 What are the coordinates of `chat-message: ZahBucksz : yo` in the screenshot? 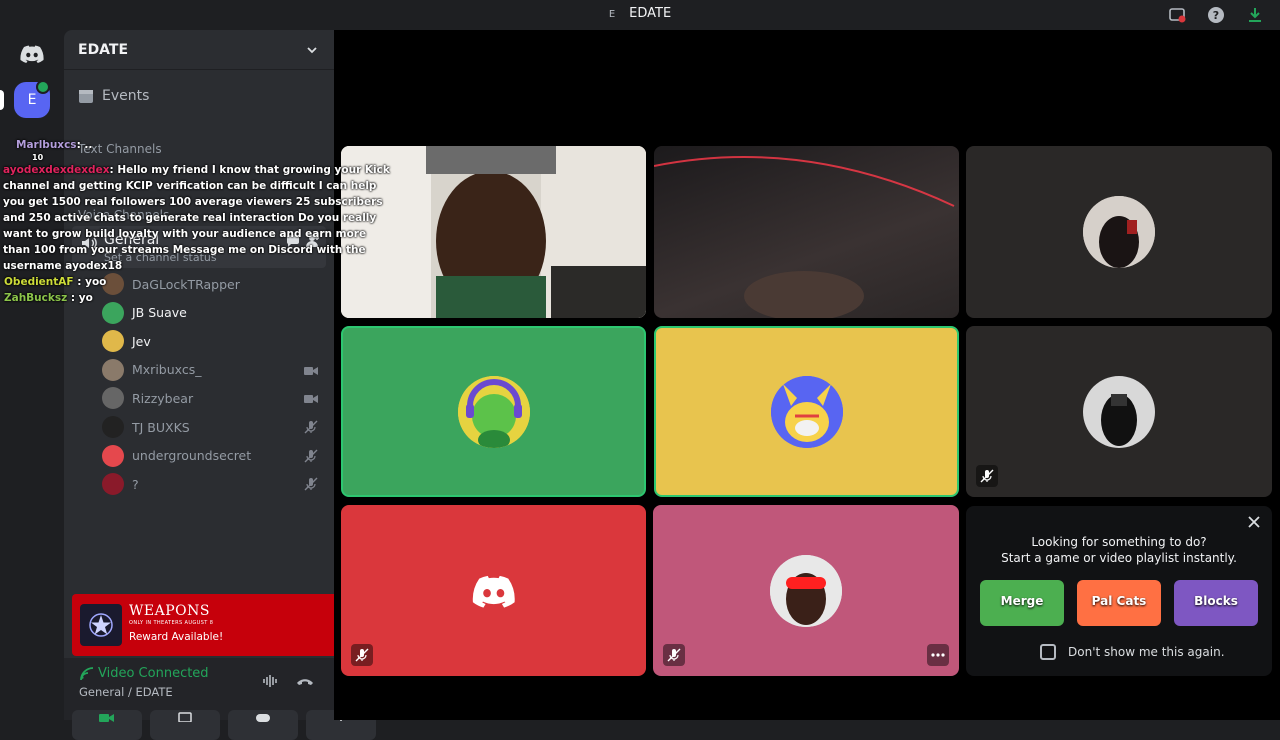 It's located at (195, 298).